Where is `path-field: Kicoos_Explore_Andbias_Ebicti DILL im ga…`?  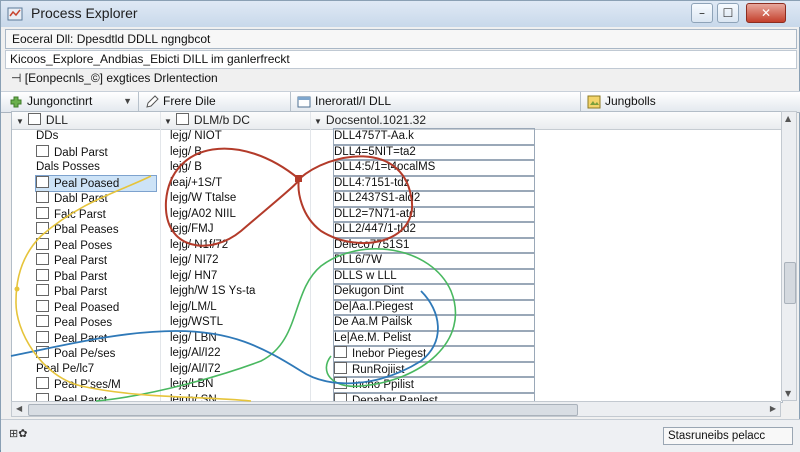 path-field: Kicoos_Explore_Andbias_Ebicti DILL im ga… is located at coordinates (401, 59).